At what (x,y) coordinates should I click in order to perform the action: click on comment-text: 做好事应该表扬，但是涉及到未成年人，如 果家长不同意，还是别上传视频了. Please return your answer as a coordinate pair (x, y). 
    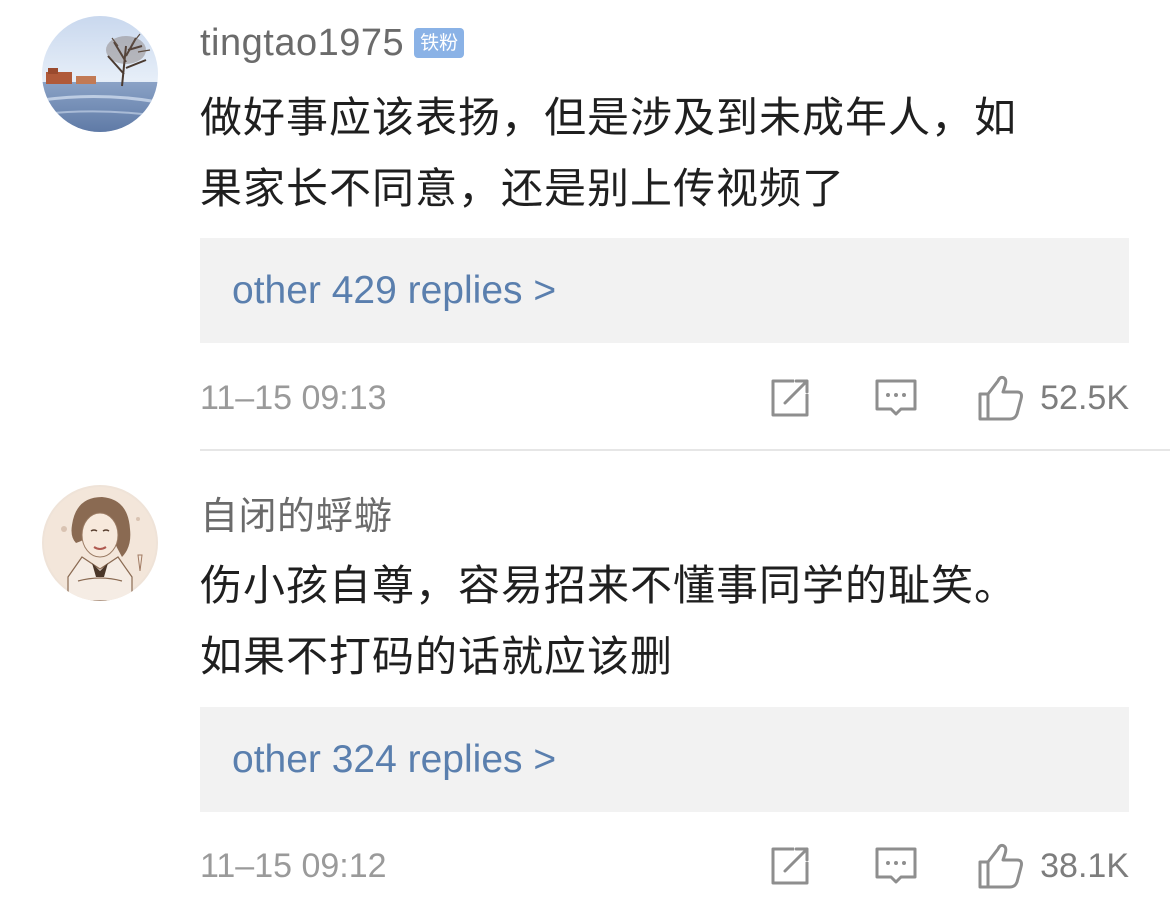
    Looking at the image, I should click on (660, 153).